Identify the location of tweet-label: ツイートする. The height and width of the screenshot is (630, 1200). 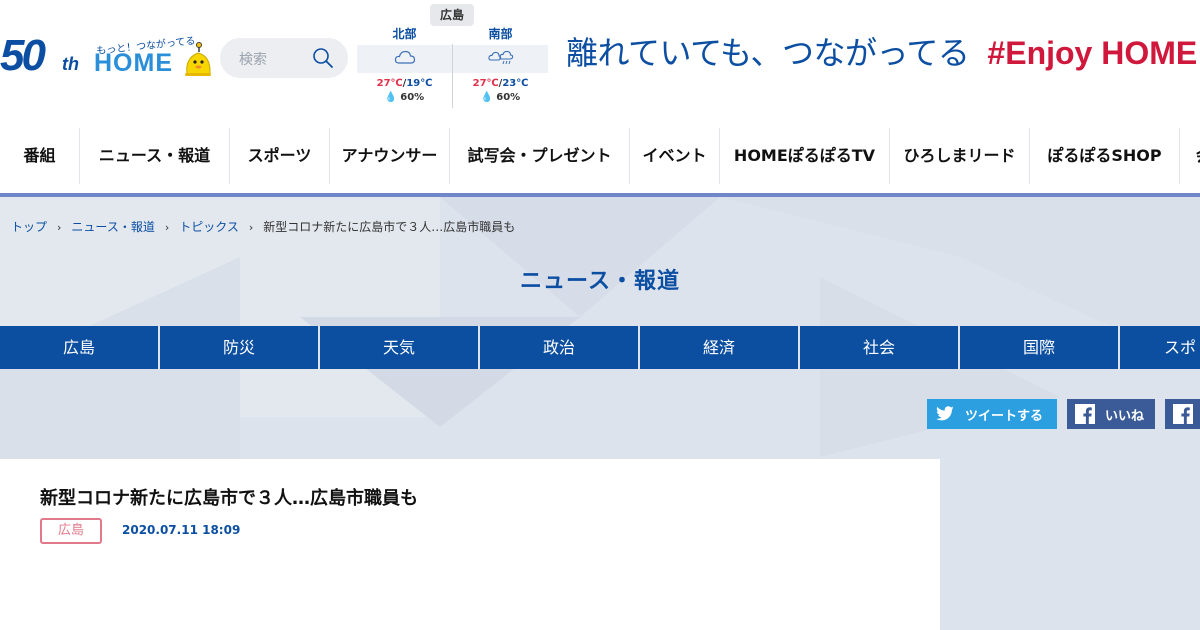
(1004, 416).